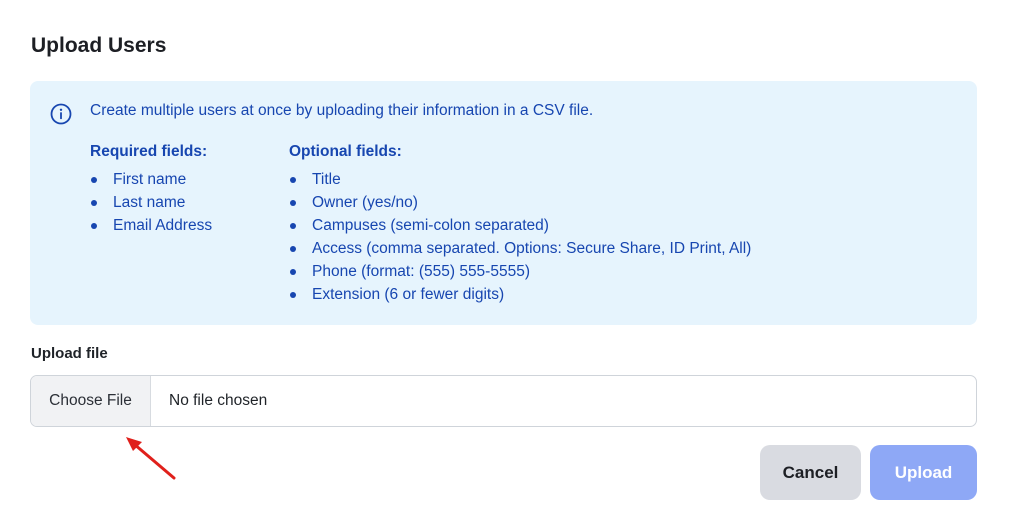  I want to click on upload-file-label: Upload file, so click(69, 353).